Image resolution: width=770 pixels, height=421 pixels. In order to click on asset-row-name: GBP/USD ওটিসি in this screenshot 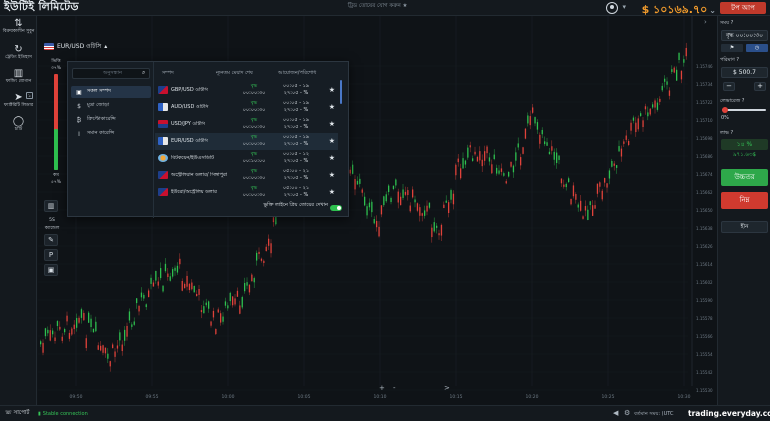, I will do `click(189, 90)`.